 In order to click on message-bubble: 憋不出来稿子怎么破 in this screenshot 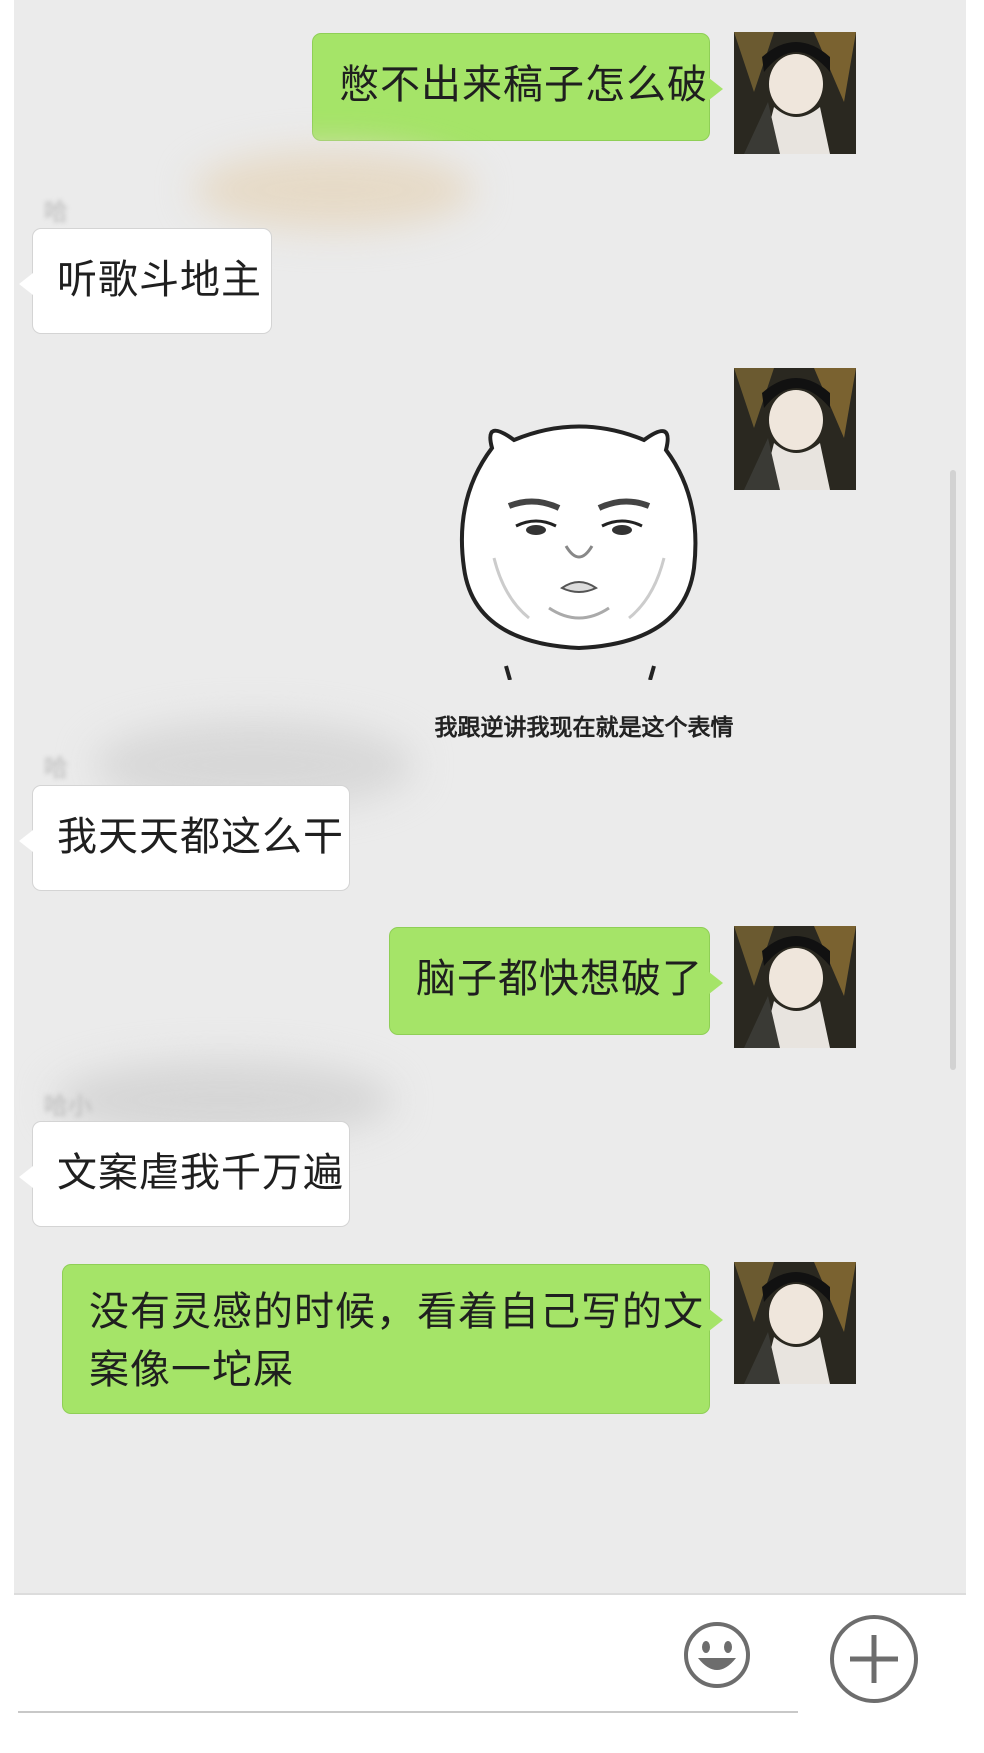, I will do `click(517, 87)`.